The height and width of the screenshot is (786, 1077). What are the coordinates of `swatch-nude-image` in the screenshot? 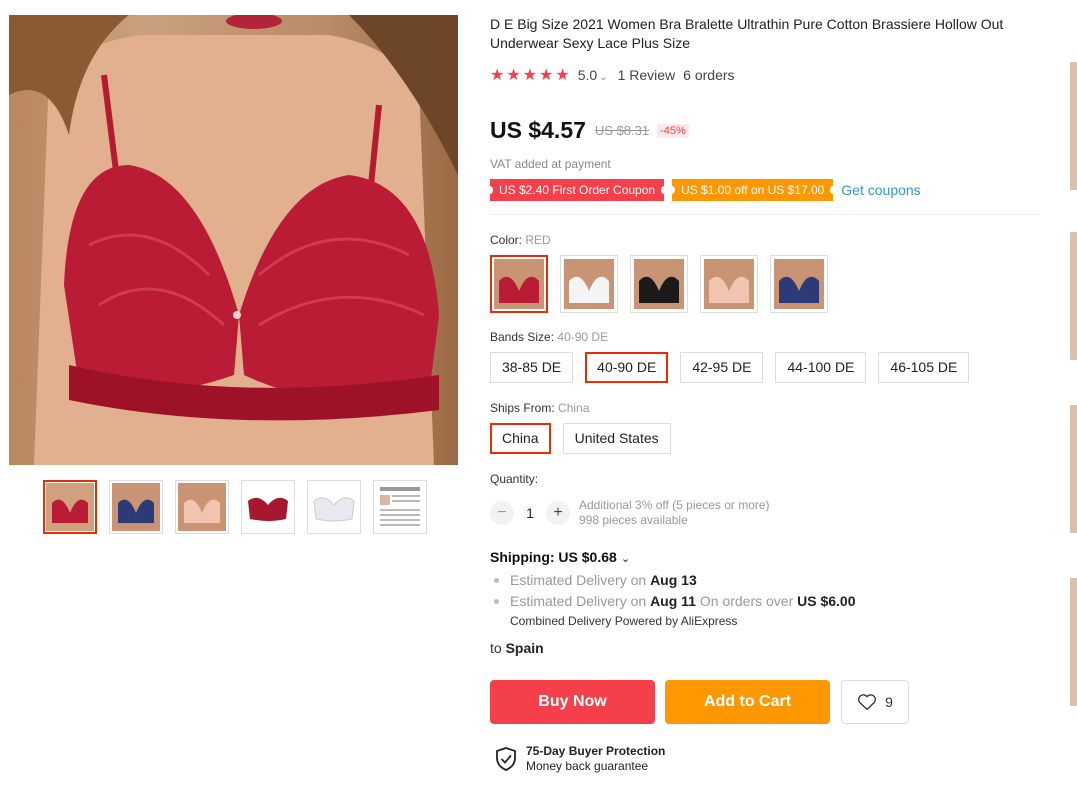 It's located at (729, 284).